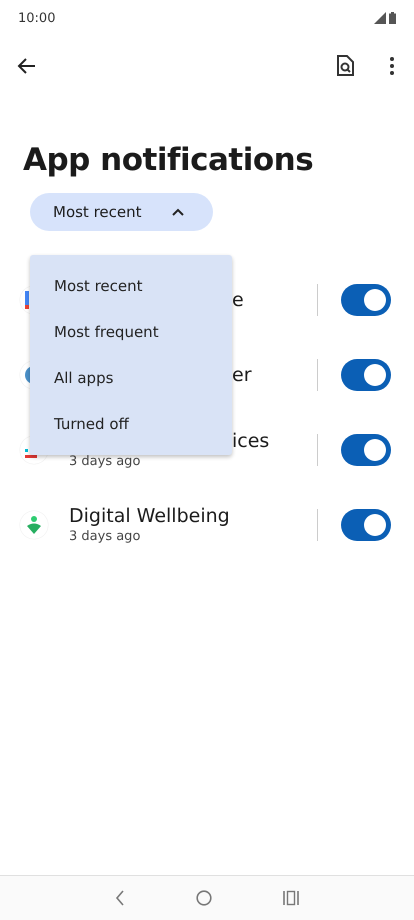 The width and height of the screenshot is (414, 920). What do you see at coordinates (251, 440) in the screenshot?
I see `app-name: ices` at bounding box center [251, 440].